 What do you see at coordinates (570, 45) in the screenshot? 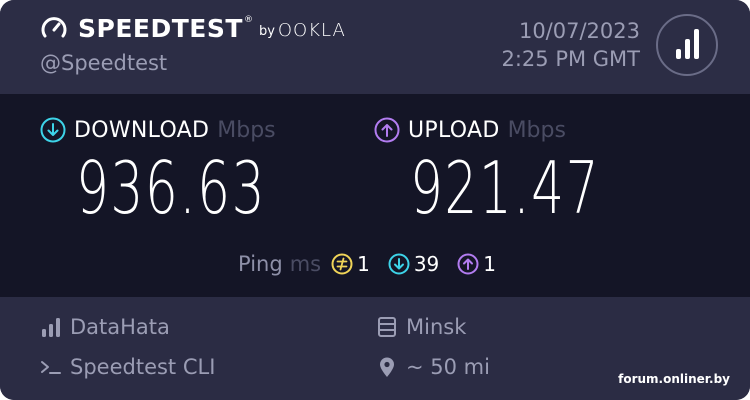
I see `test-datetime: 10/07/2023 2:25 PM GMT` at bounding box center [570, 45].